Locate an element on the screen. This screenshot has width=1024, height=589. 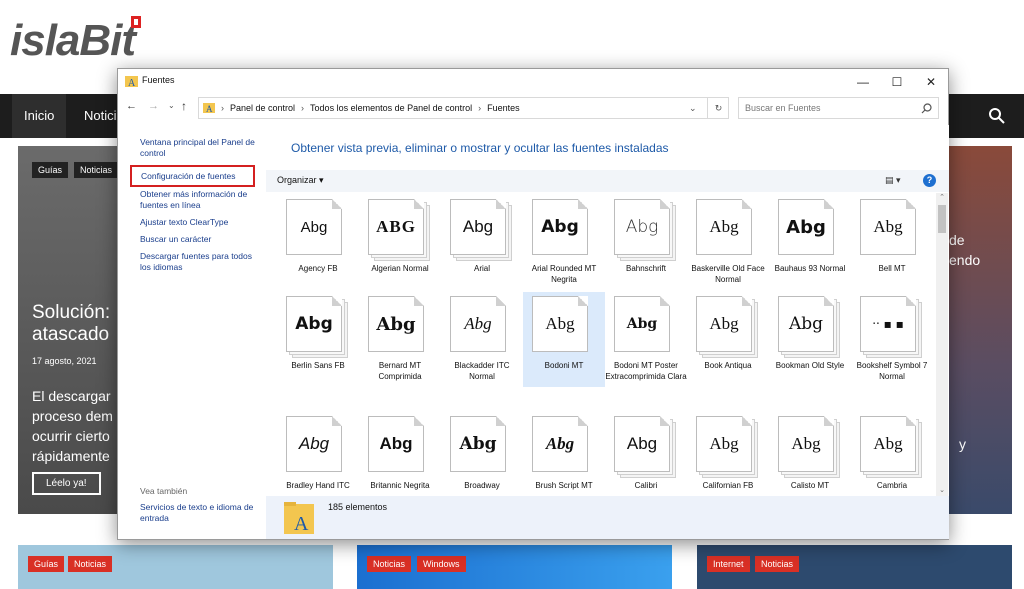
site-logo: islaBit is located at coordinates (76, 33).